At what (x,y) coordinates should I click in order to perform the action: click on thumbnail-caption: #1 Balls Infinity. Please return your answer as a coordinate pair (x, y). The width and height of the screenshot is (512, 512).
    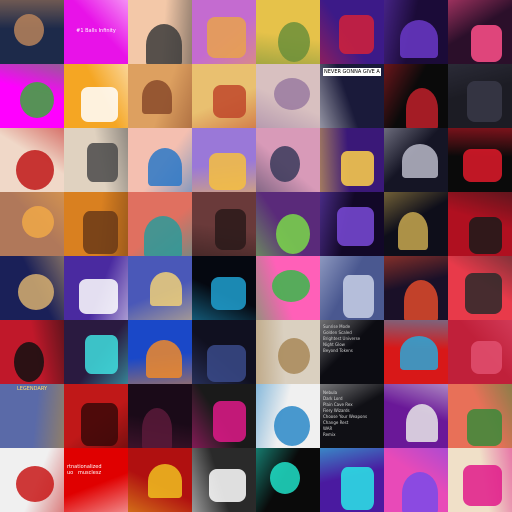
    Looking at the image, I should click on (96, 31).